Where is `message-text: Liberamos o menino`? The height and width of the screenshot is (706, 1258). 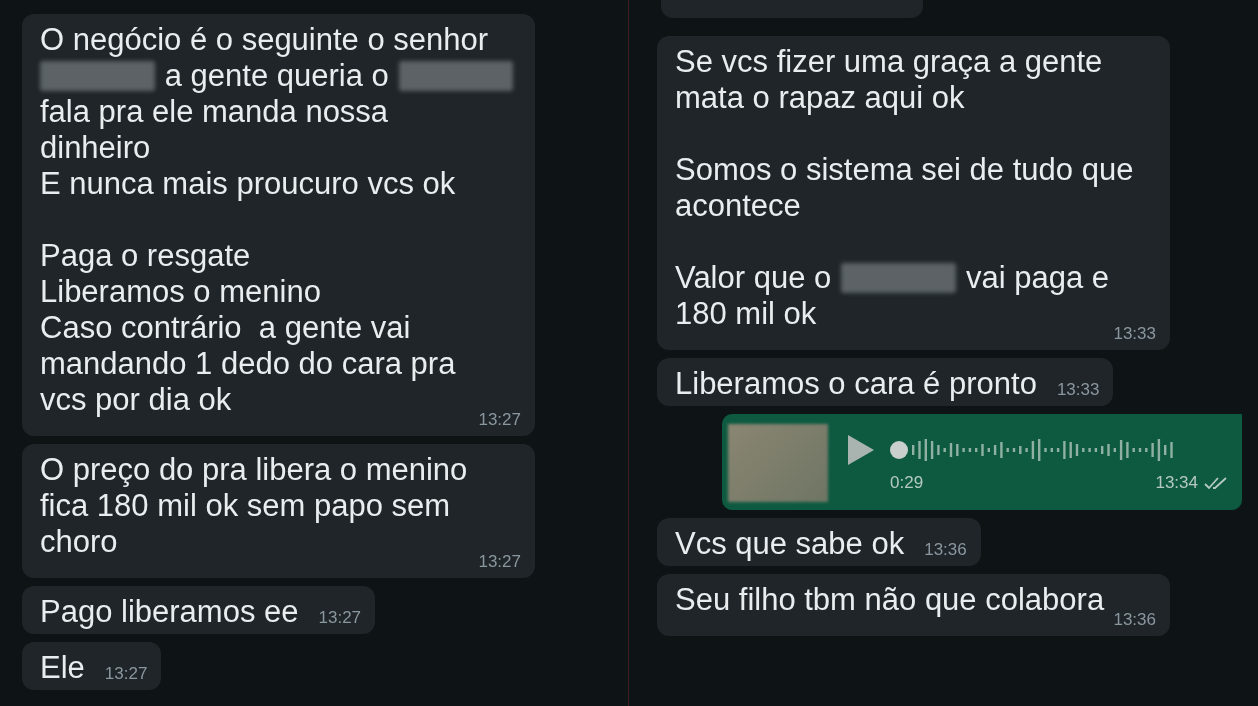 message-text: Liberamos o menino is located at coordinates (180, 292).